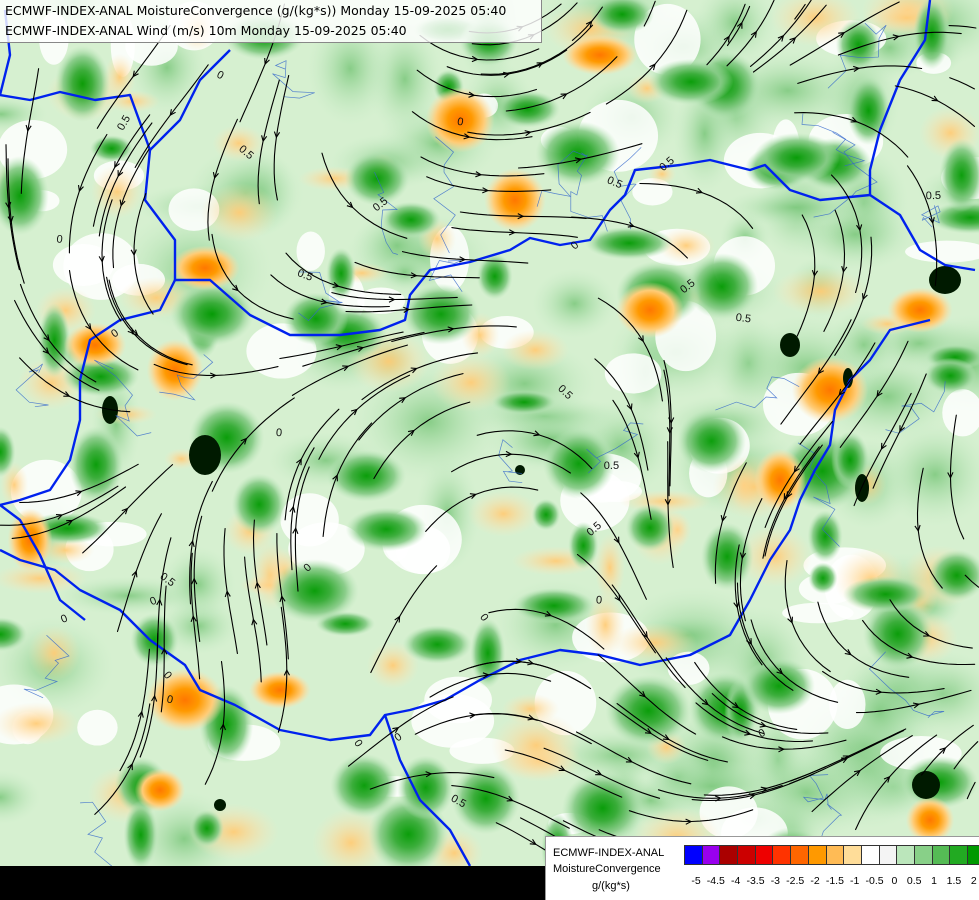  Describe the element at coordinates (815, 881) in the screenshot. I see `legend-tick: -2` at that location.